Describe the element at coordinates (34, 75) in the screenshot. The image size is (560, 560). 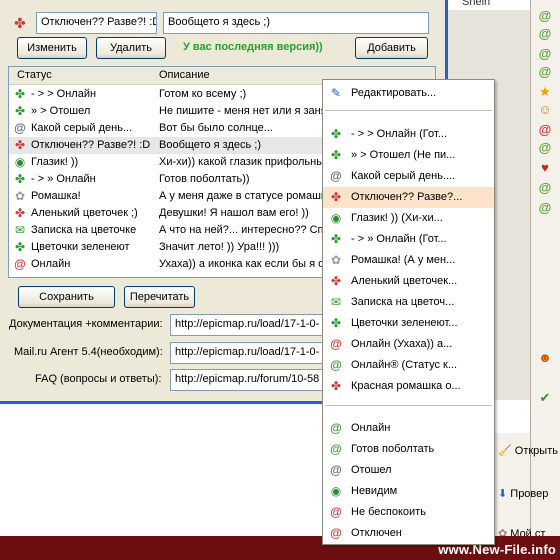
I see `column-header-status: Статус` at that location.